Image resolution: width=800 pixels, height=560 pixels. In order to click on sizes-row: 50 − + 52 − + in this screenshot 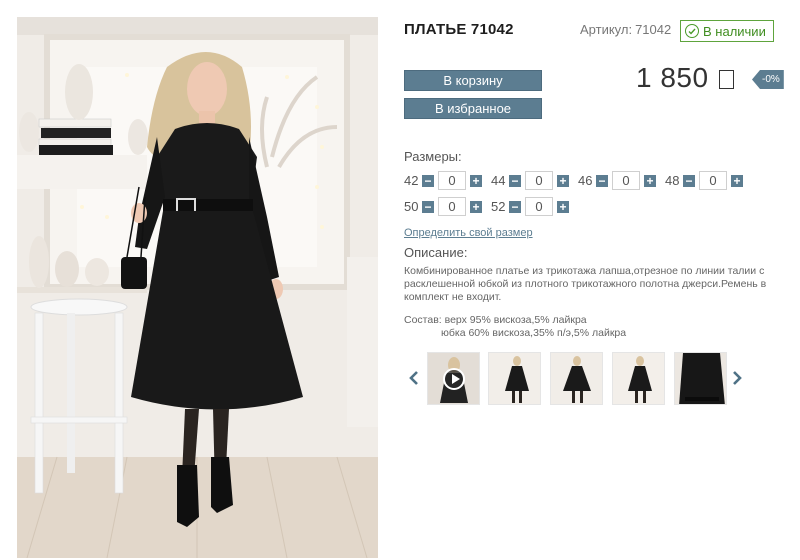, I will do `click(491, 206)`.